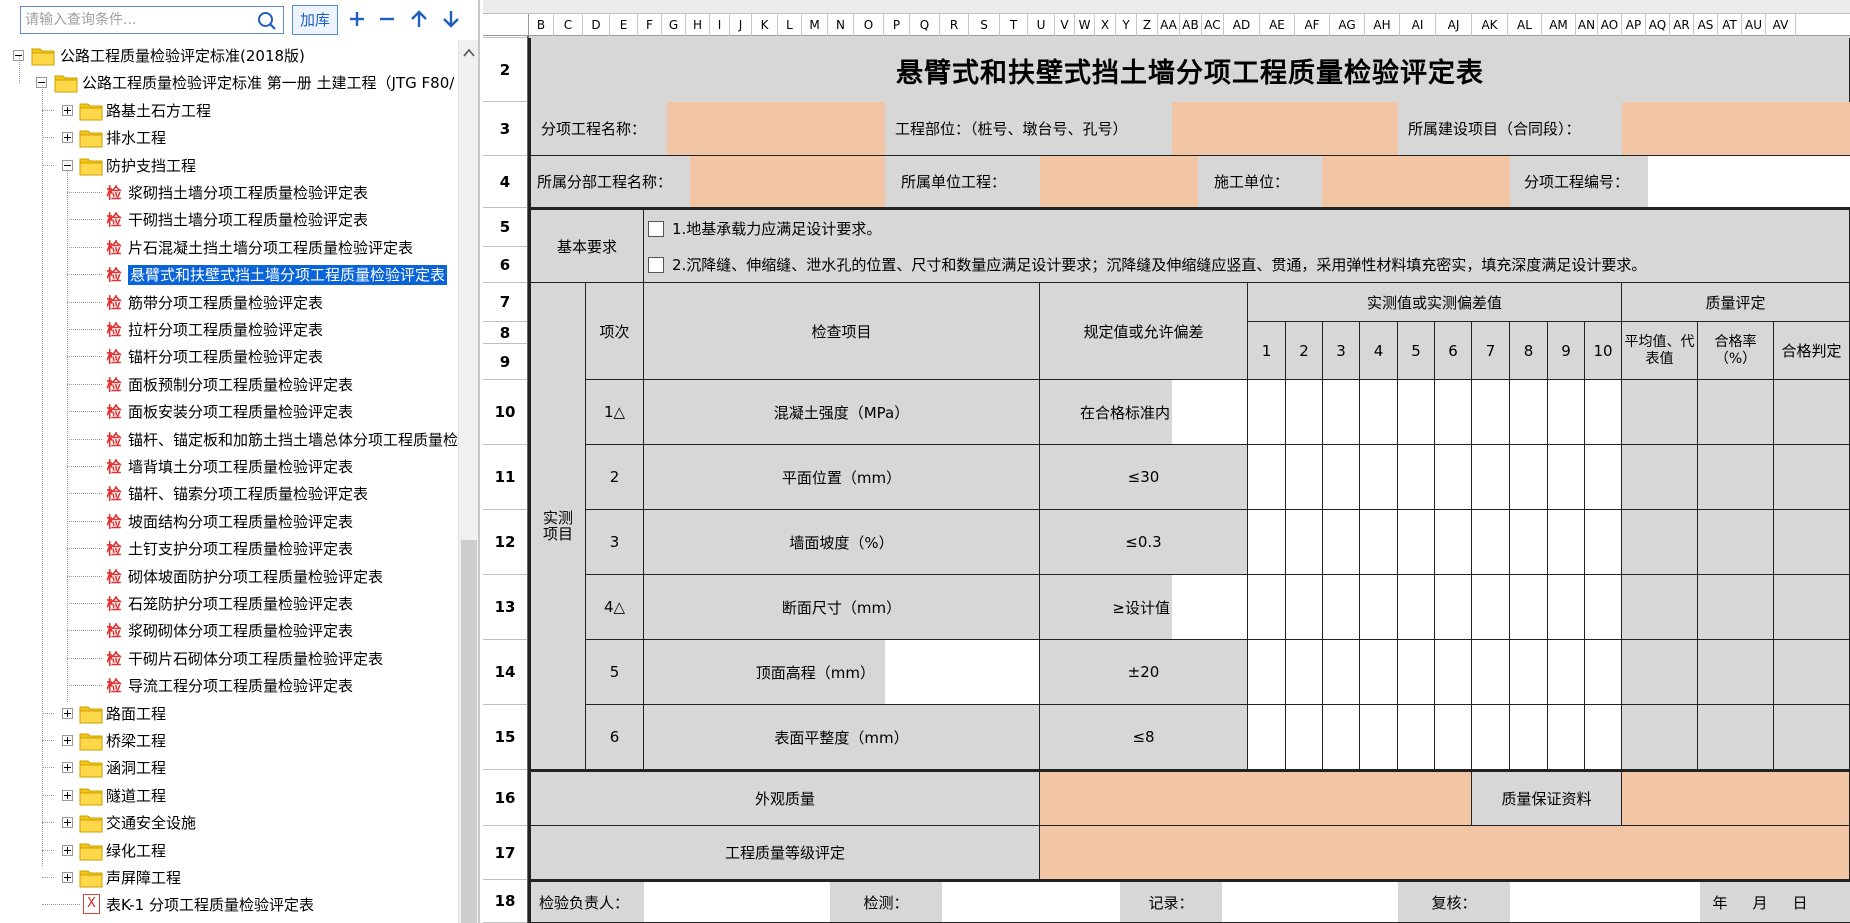 The width and height of the screenshot is (1850, 923). What do you see at coordinates (451, 19) in the screenshot?
I see `arrow-down-icon` at bounding box center [451, 19].